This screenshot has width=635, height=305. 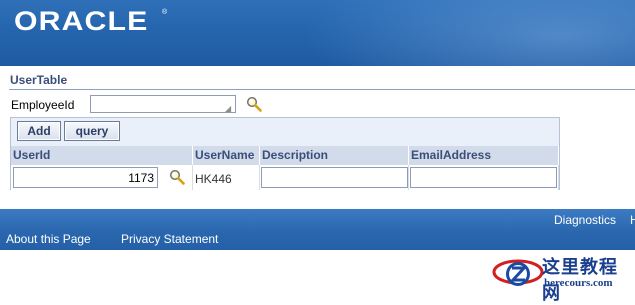 I want to click on description-cell, so click(x=334, y=177).